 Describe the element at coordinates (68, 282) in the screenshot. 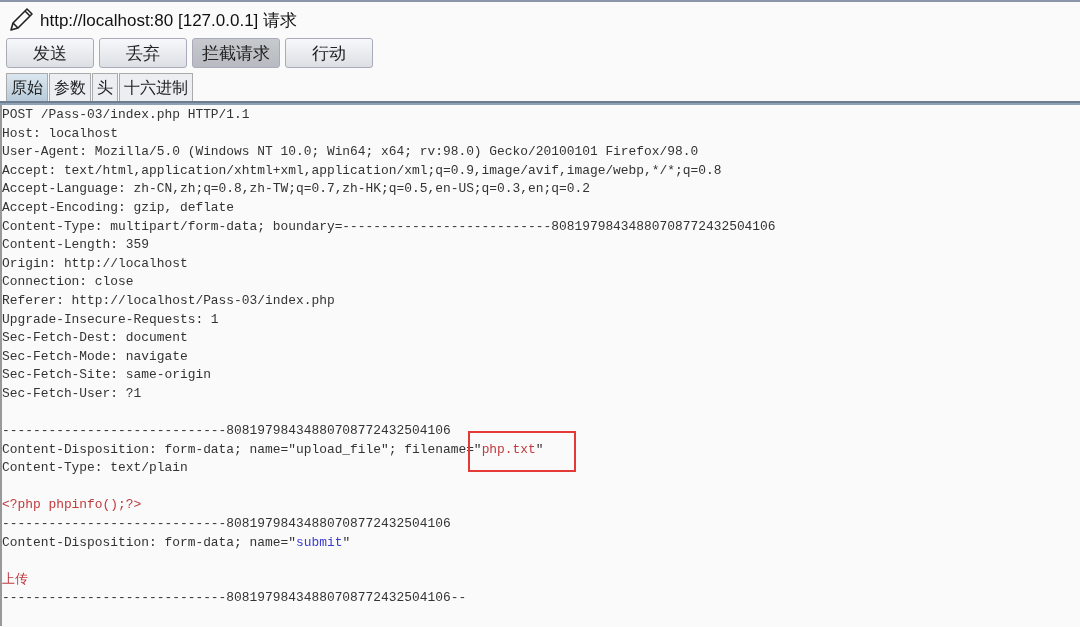

I see `request-line: Connection: close` at that location.